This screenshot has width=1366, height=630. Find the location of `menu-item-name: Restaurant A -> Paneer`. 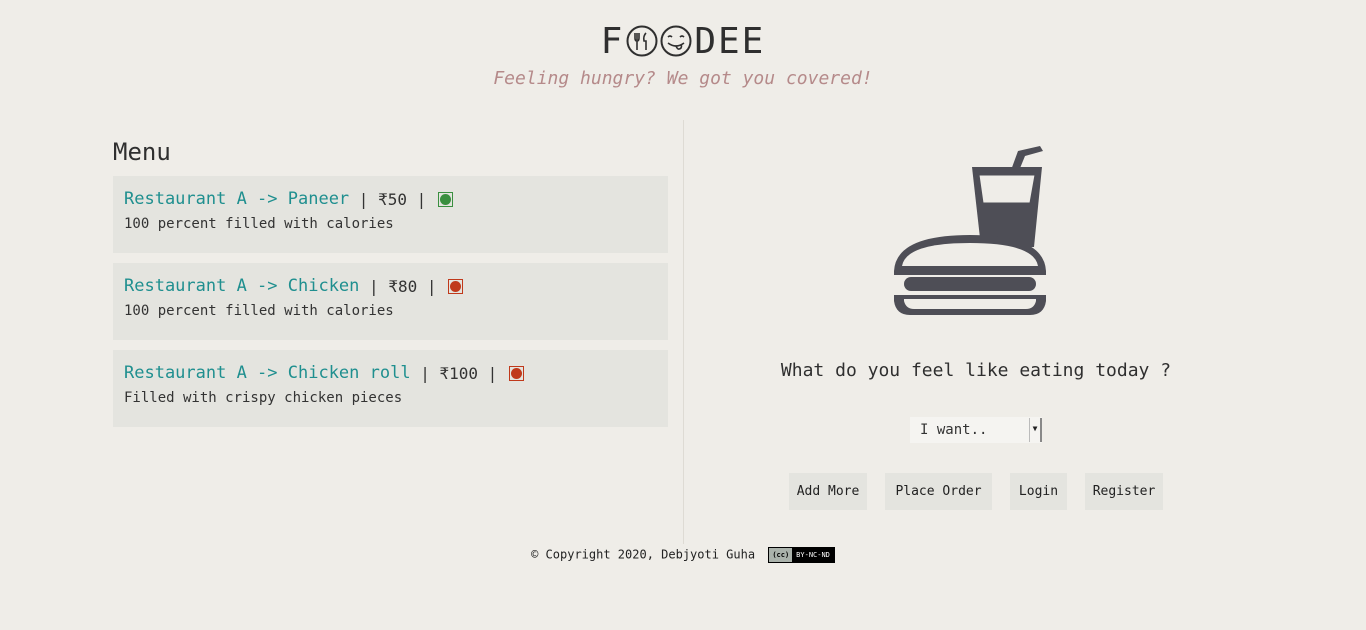

menu-item-name: Restaurant A -> Paneer is located at coordinates (237, 199).